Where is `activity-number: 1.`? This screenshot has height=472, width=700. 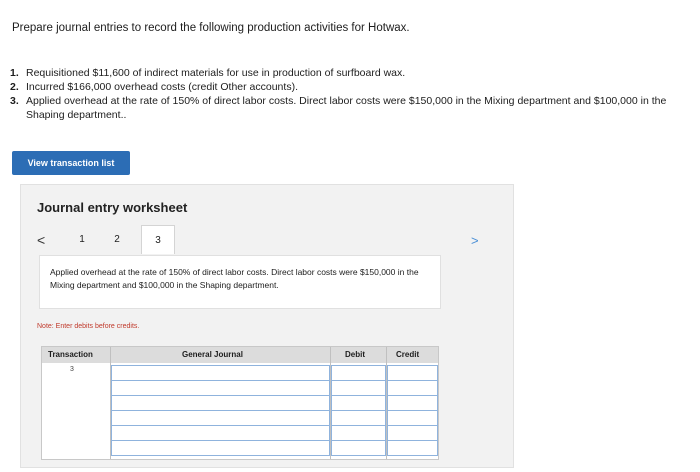
activity-number: 1. is located at coordinates (14, 73).